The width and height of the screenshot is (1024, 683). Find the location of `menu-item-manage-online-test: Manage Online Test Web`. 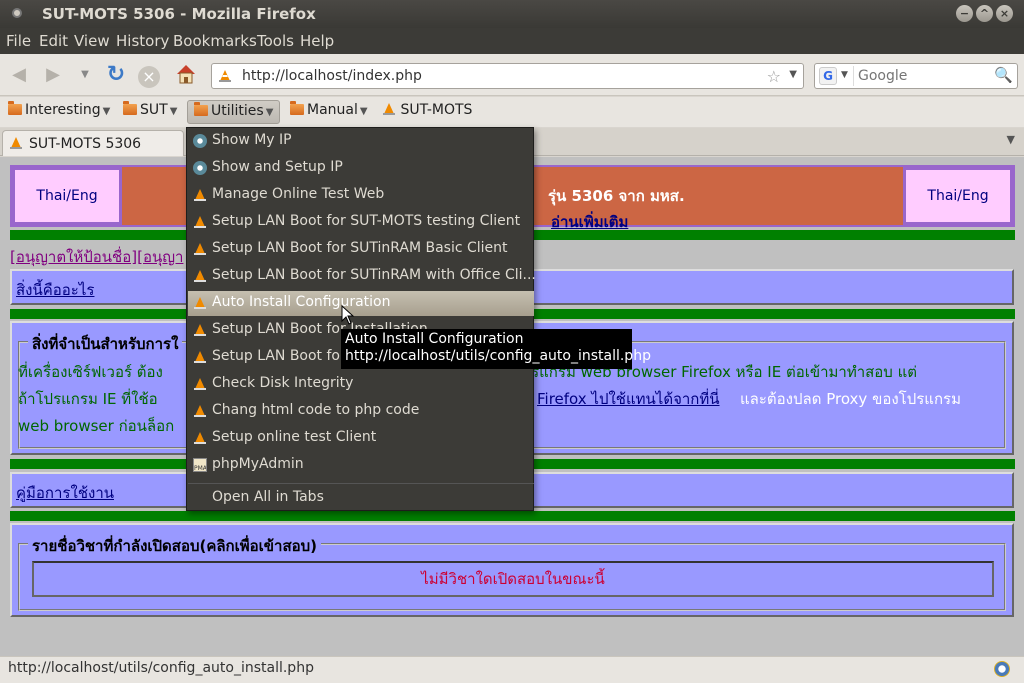

menu-item-manage-online-test: Manage Online Test Web is located at coordinates (361, 195).